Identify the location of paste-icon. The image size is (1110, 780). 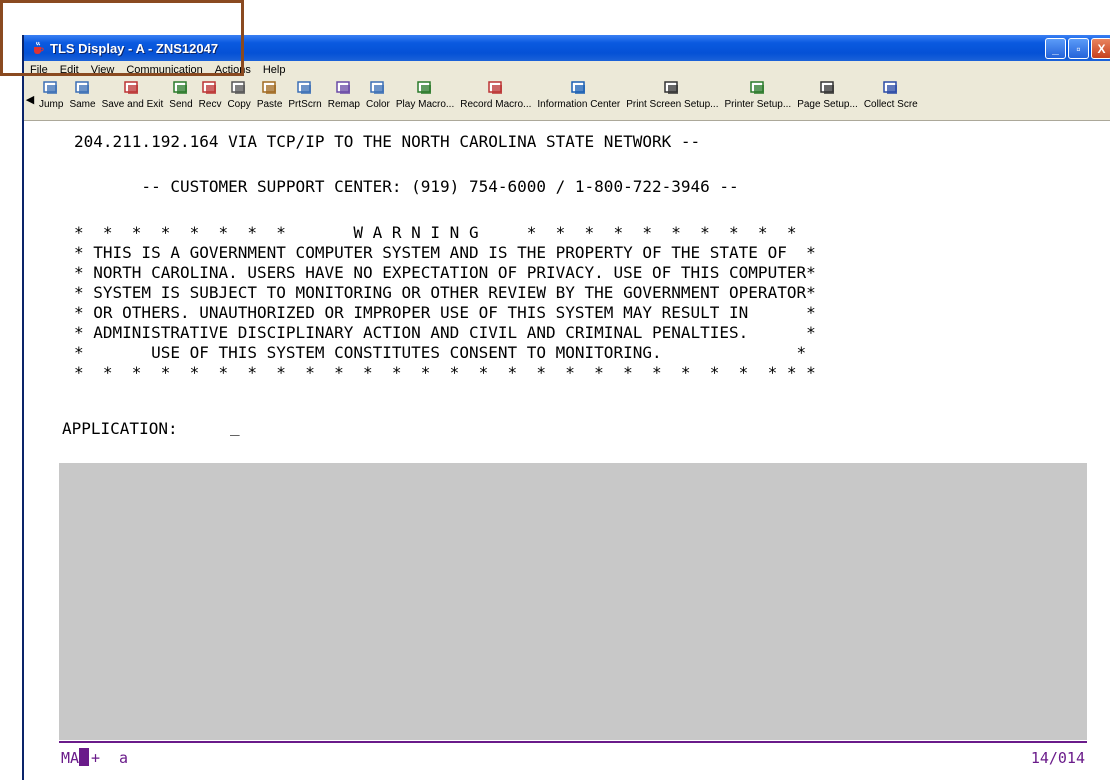
(270, 88).